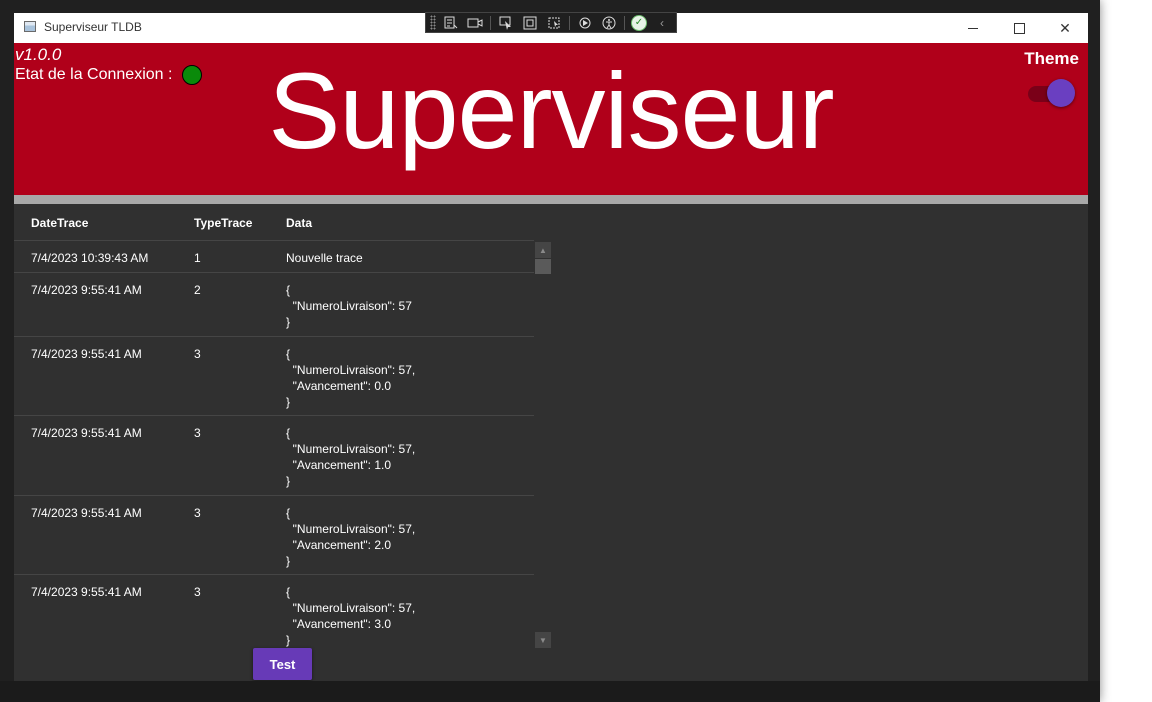 The image size is (1152, 702). I want to click on grip-icon, so click(433, 22).